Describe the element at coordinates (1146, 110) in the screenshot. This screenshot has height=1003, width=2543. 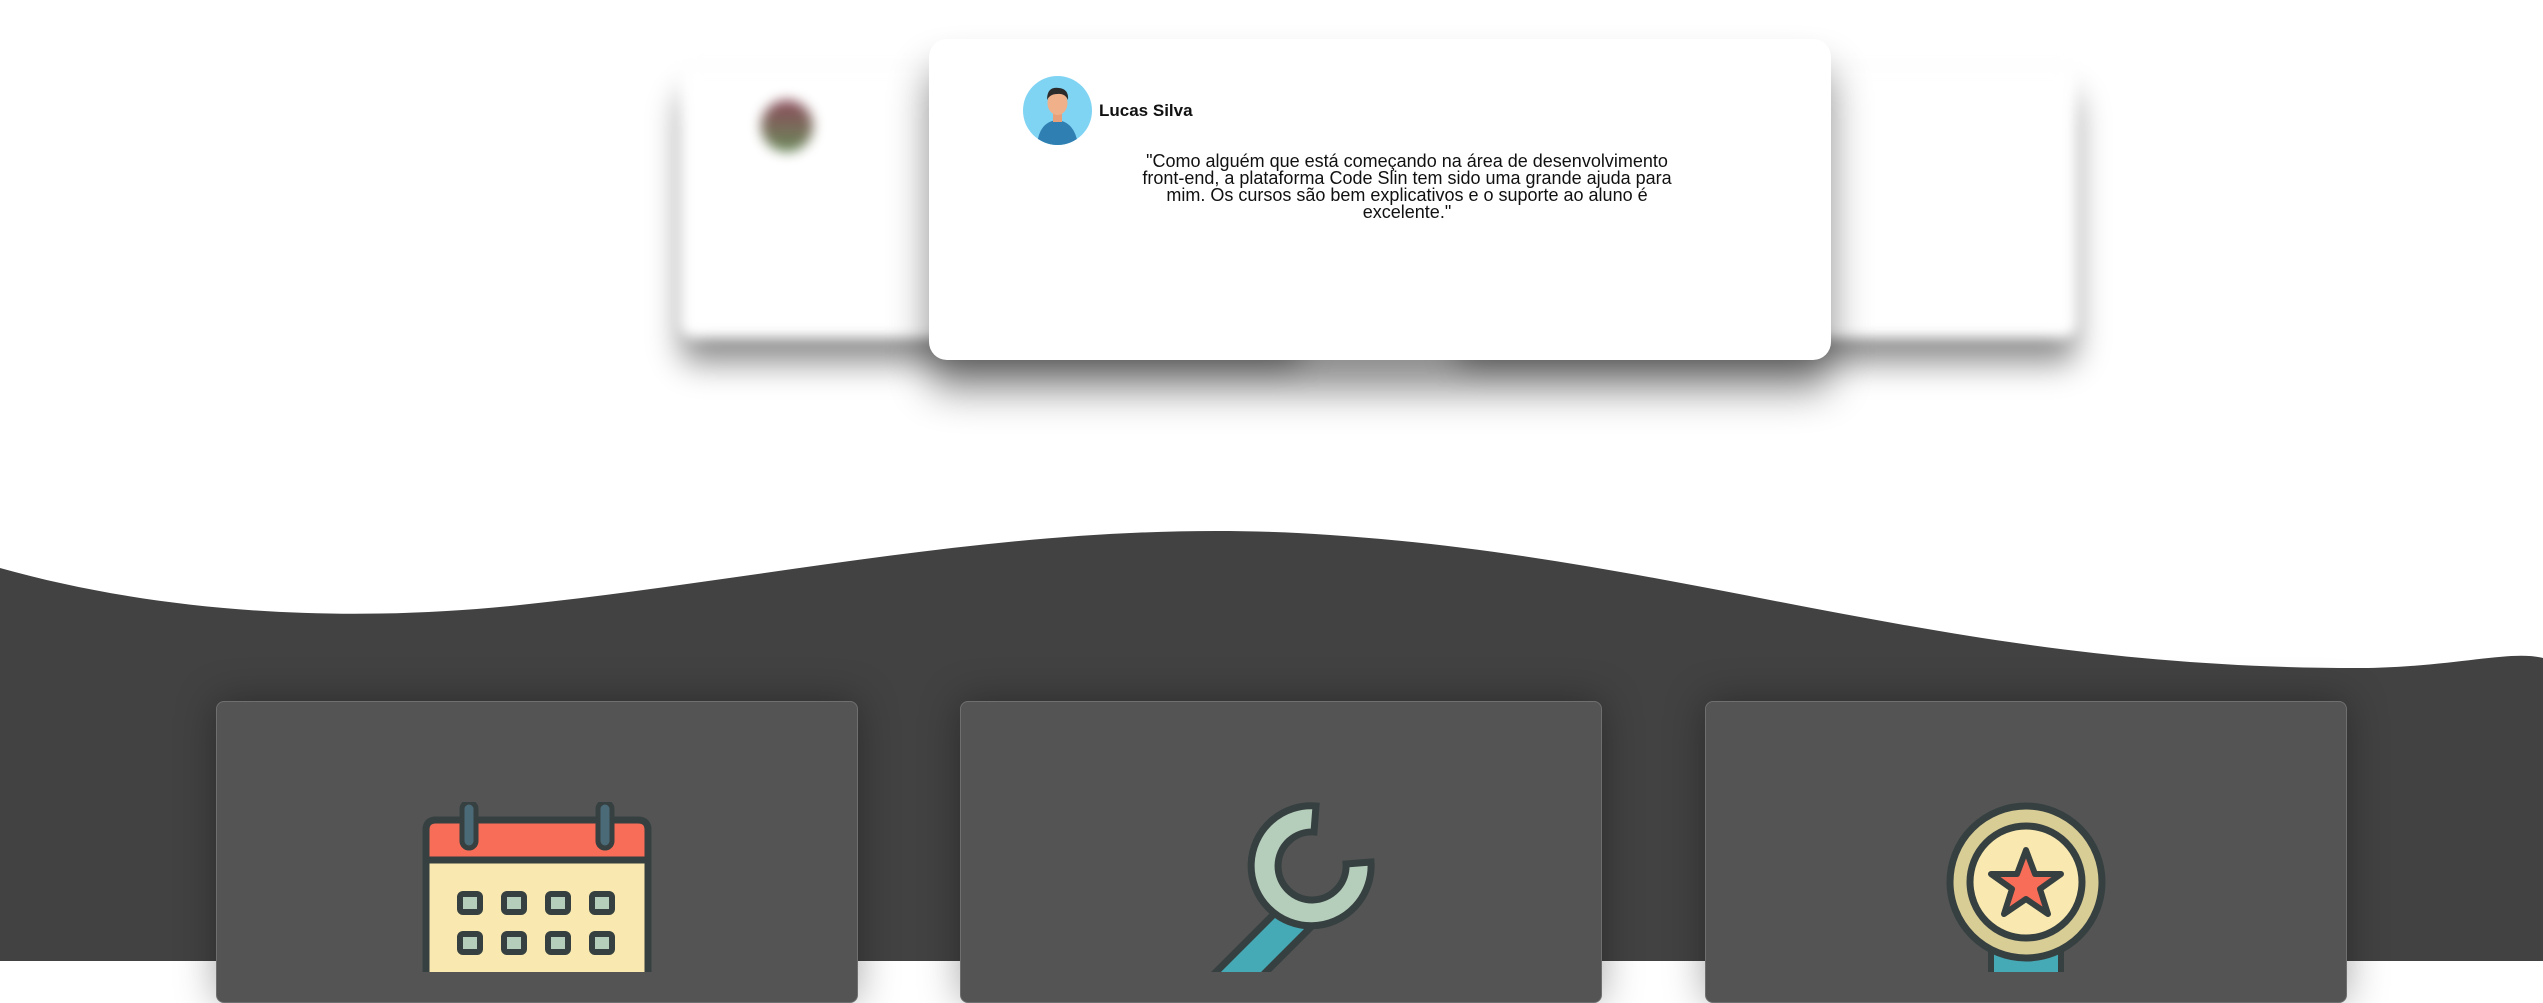
I see `testimonial-author: Lucas Silva` at that location.